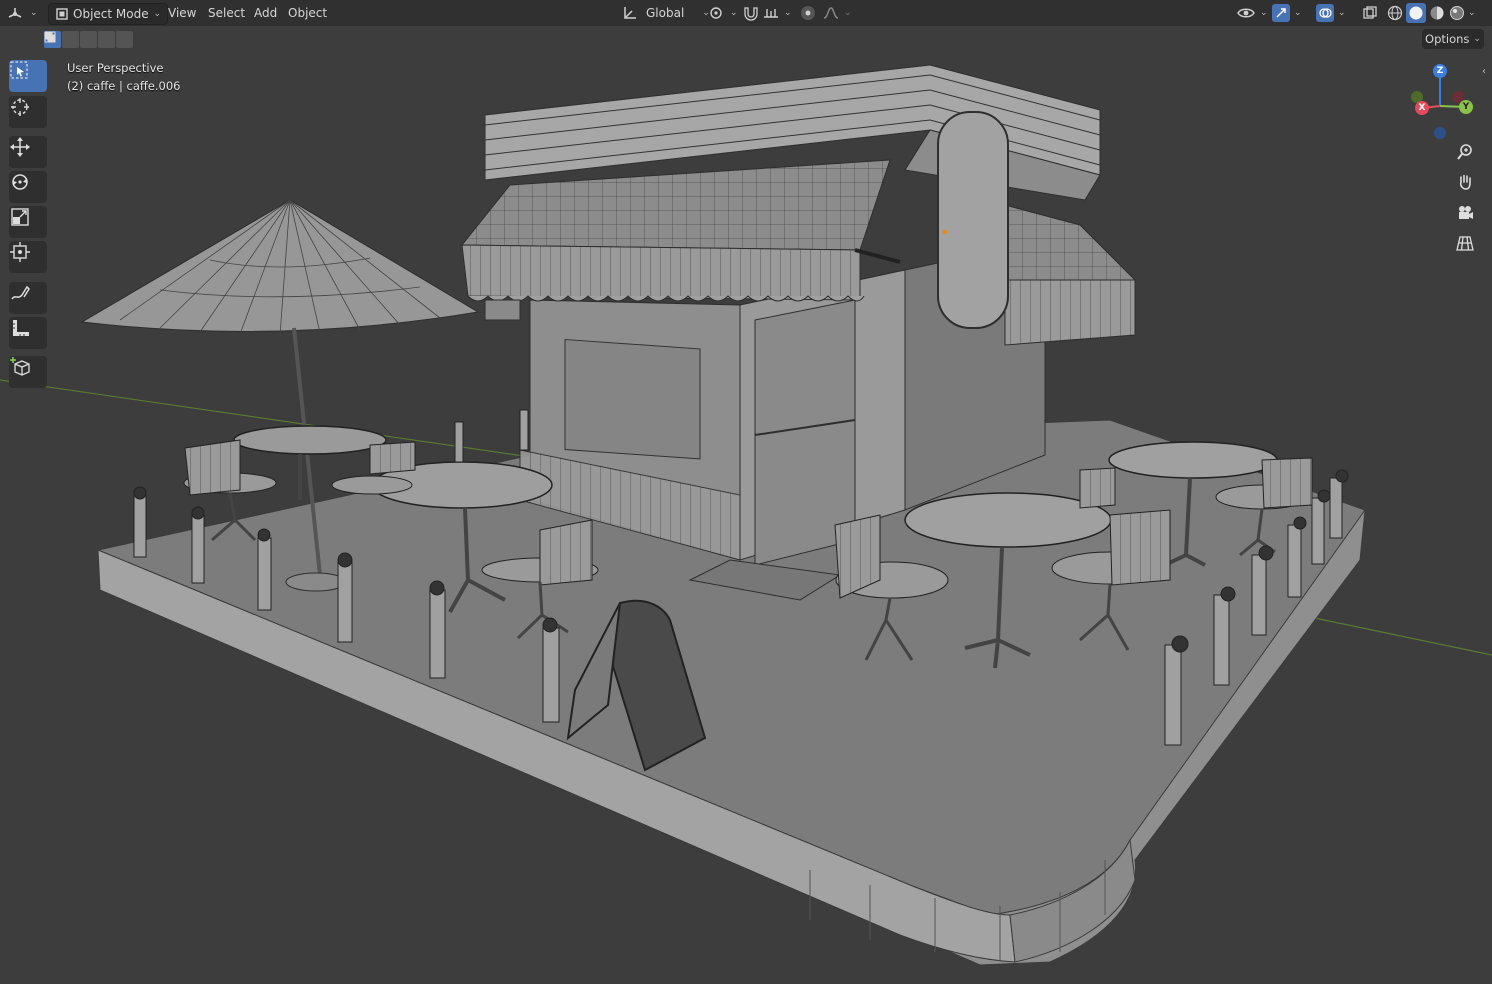 This screenshot has height=984, width=1492. What do you see at coordinates (124, 86) in the screenshot?
I see `object-info-label: (2) caffe | caffe.006` at bounding box center [124, 86].